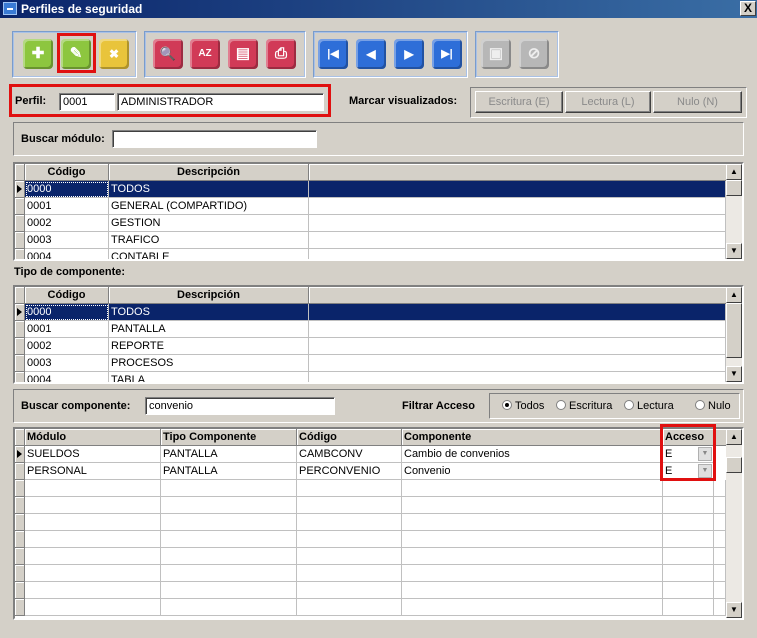 The height and width of the screenshot is (638, 757). I want to click on search-button: 🔍, so click(168, 54).